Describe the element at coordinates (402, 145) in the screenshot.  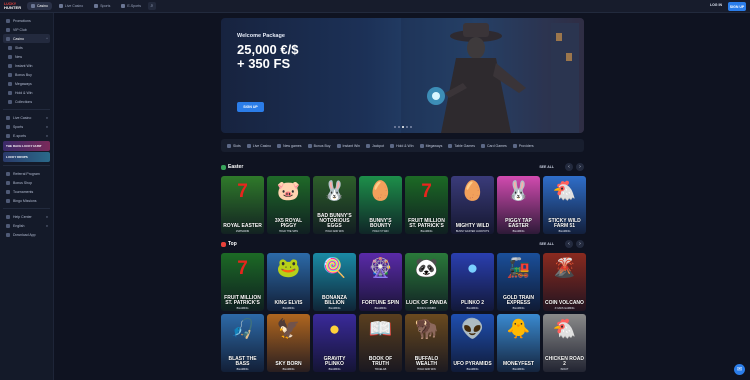
I see `filter-hold-win: Hold & Win` at that location.